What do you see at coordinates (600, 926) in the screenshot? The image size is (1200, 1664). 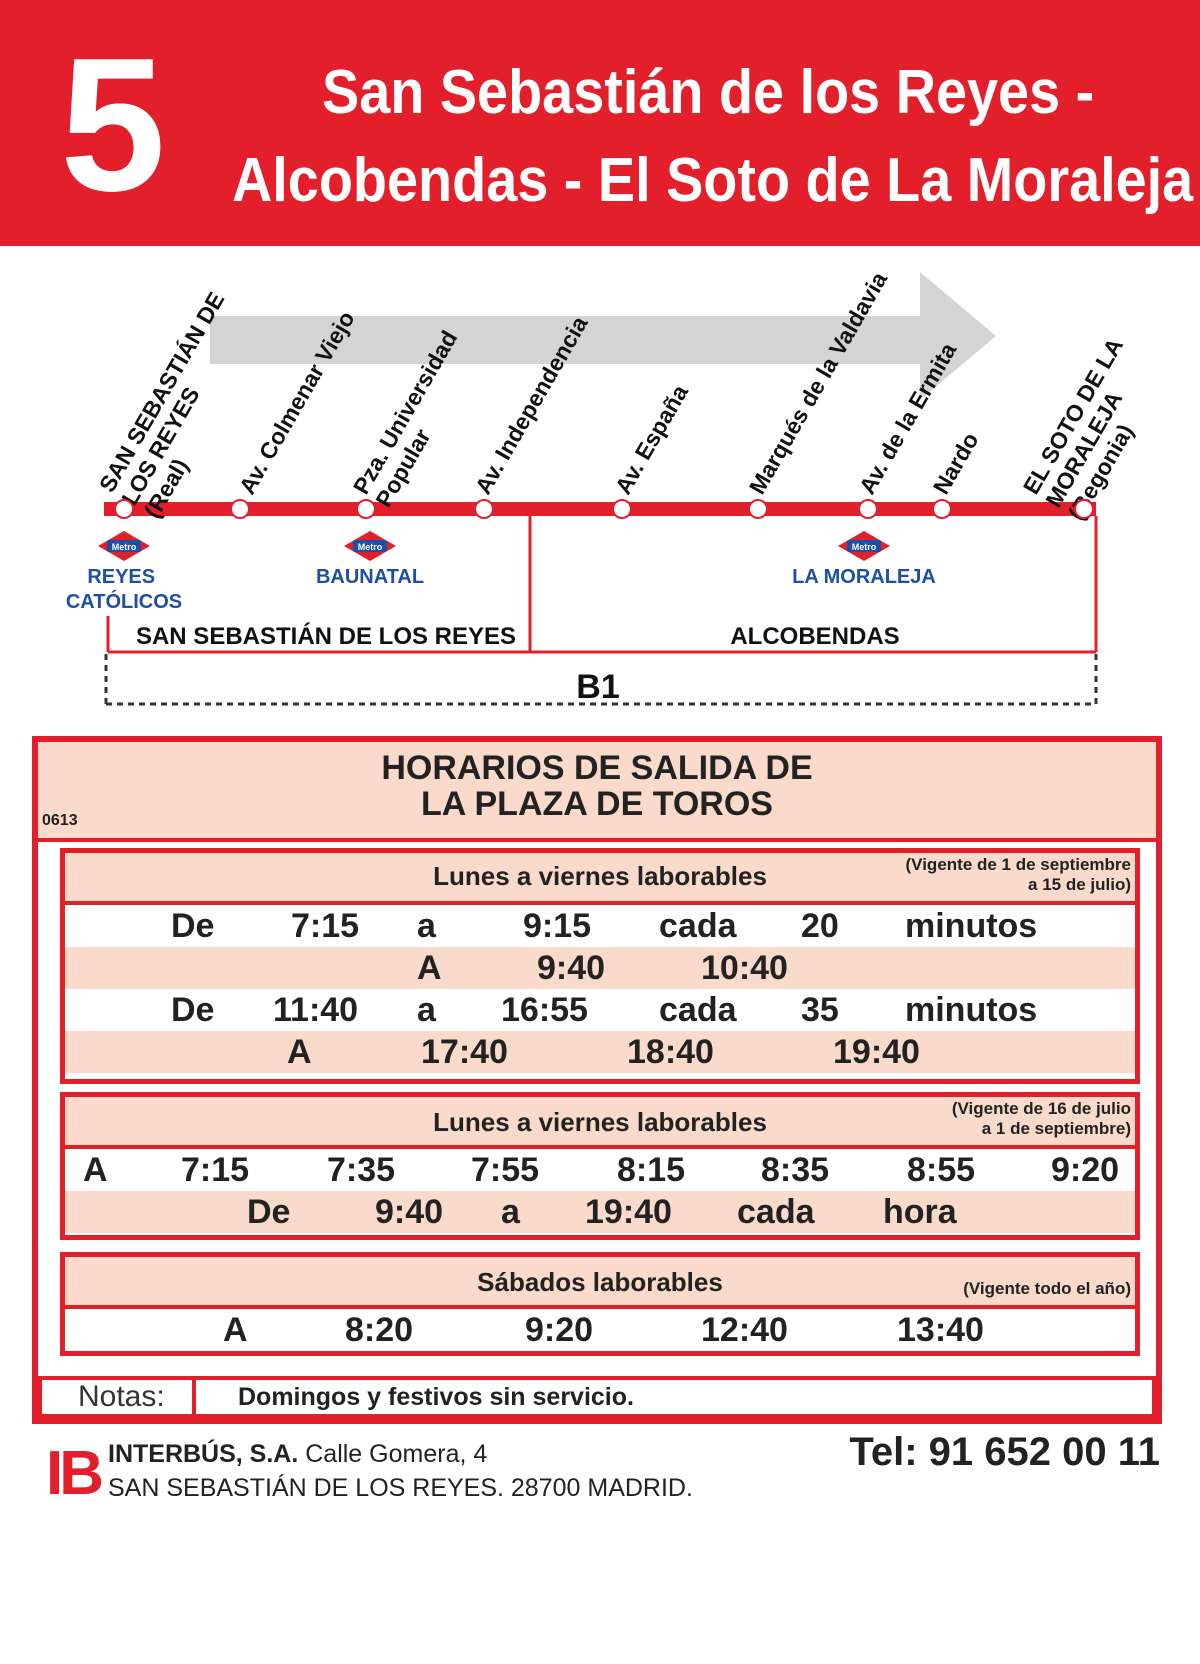 I see `schedule-row: De 7:15 a 9:15 cada 20 minutos` at bounding box center [600, 926].